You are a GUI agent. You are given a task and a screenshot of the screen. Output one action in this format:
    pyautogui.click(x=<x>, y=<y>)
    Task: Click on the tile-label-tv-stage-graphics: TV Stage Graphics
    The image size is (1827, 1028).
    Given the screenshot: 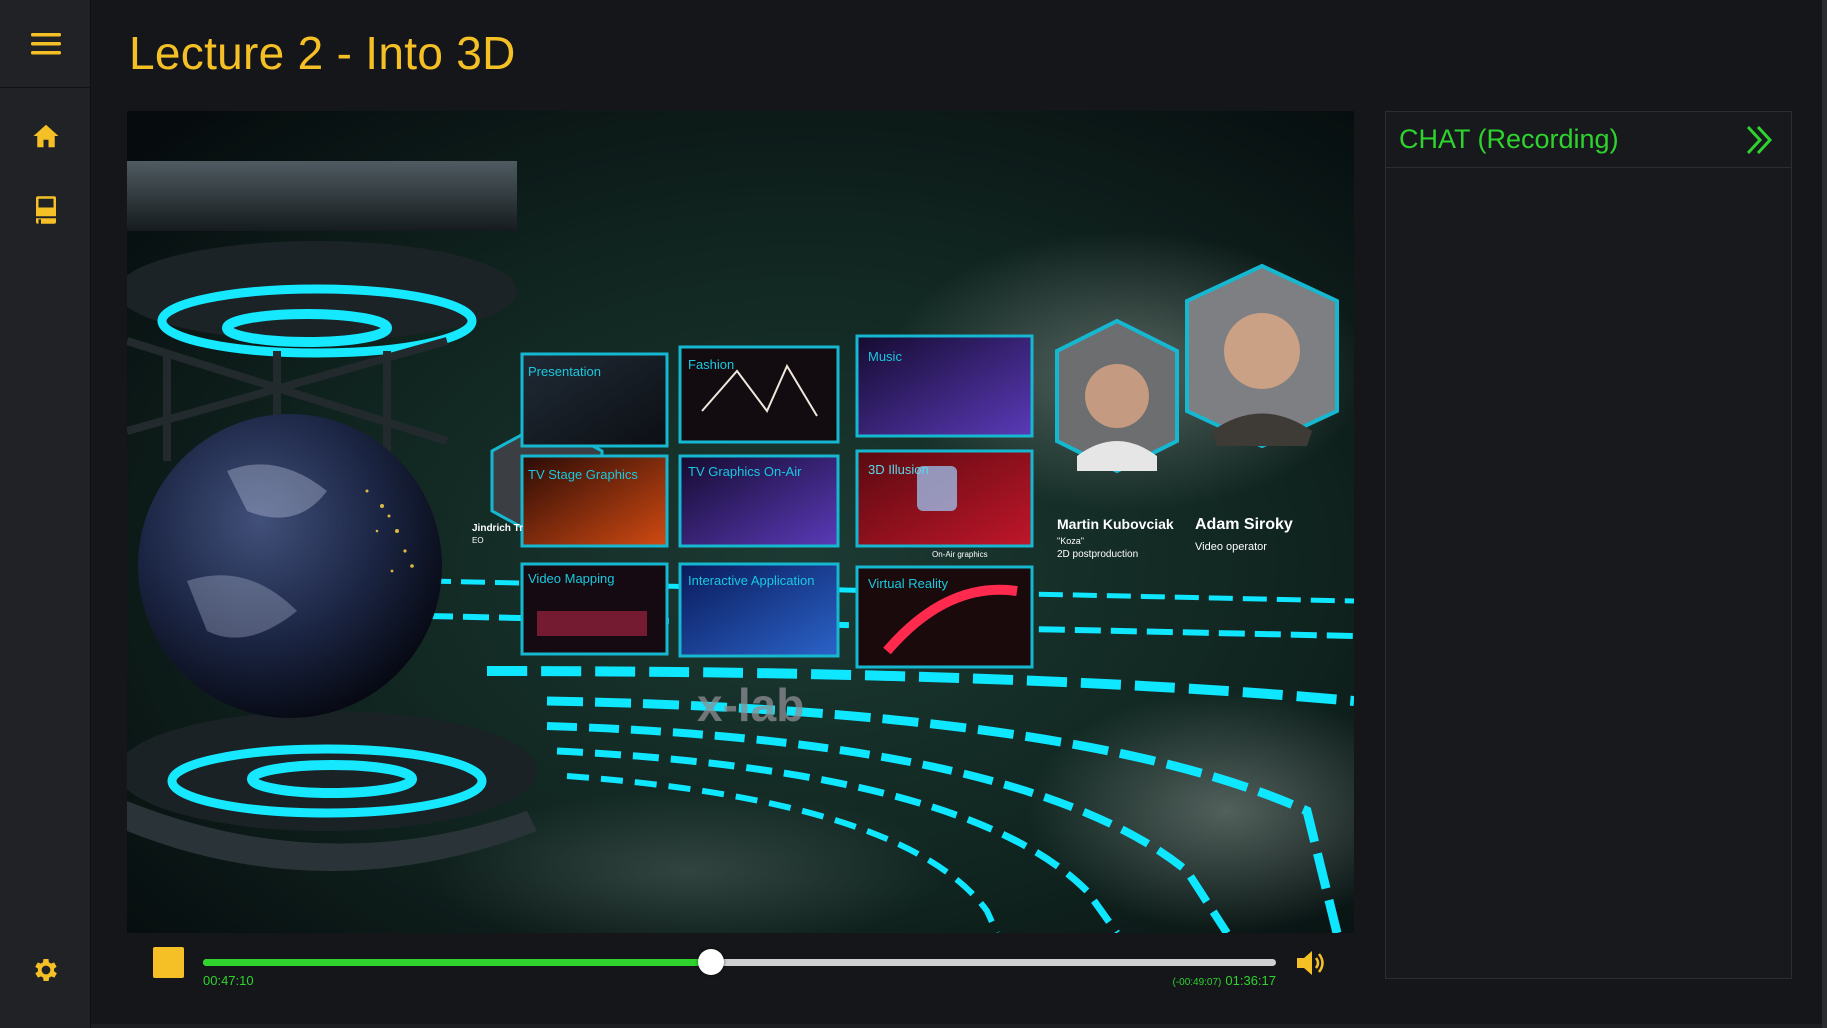 What is the action you would take?
    pyautogui.click(x=583, y=474)
    